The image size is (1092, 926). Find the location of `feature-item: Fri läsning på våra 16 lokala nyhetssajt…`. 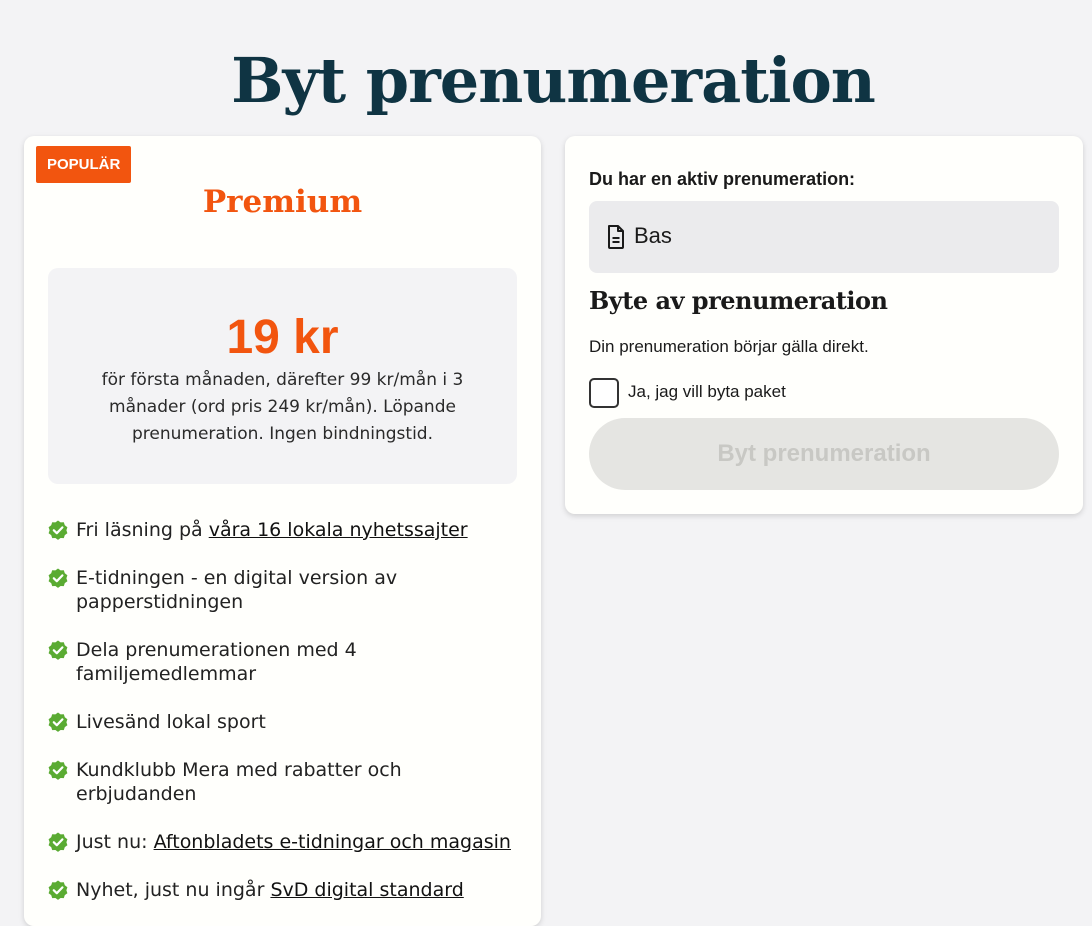

feature-item: Fri läsning på våra 16 lokala nyhetssajt… is located at coordinates (283, 530).